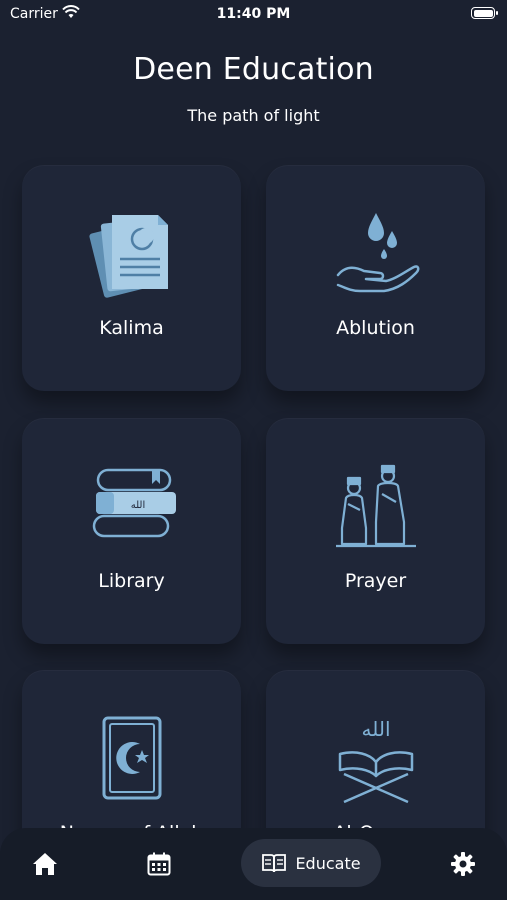 The height and width of the screenshot is (900, 507). I want to click on calendar-icon, so click(159, 864).